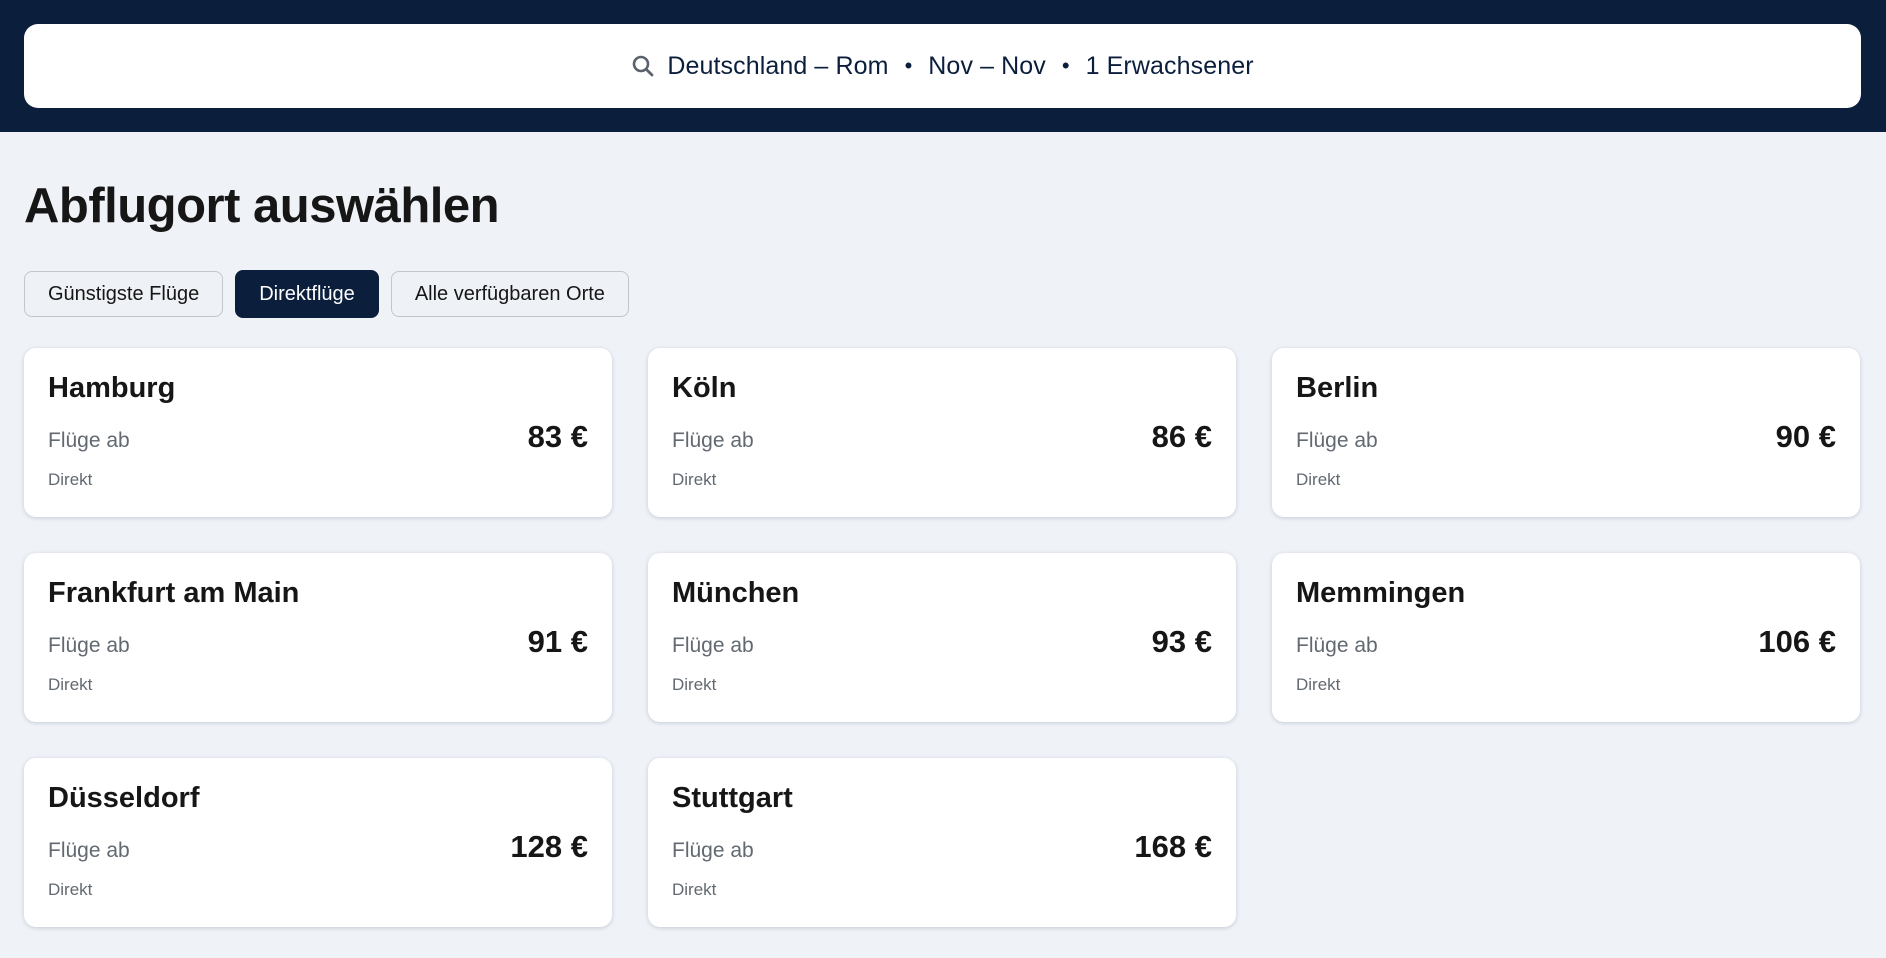 This screenshot has height=958, width=1886. I want to click on filter-direct-flights: Direktflüge, so click(307, 294).